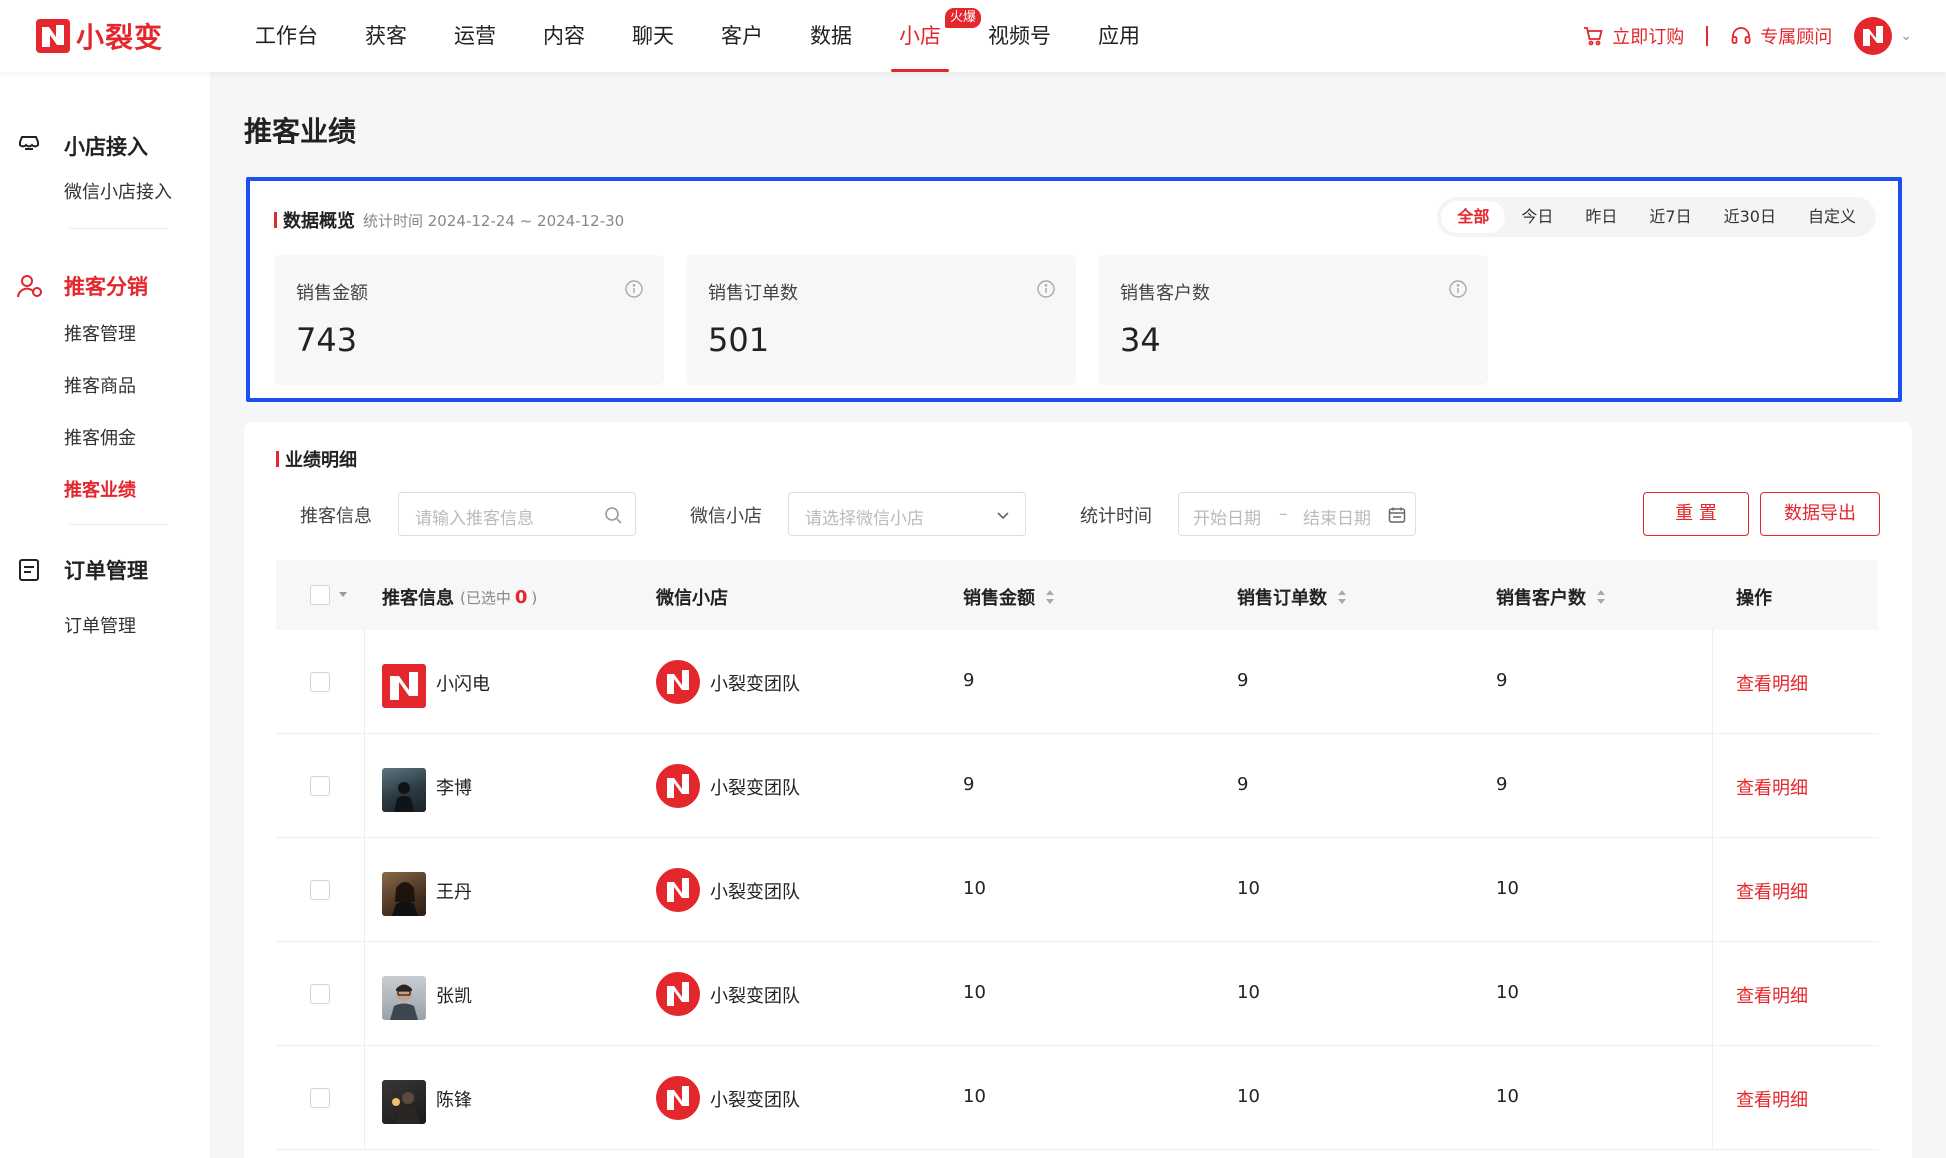  Describe the element at coordinates (1820, 514) in the screenshot. I see `export-button: 数据导出` at that location.